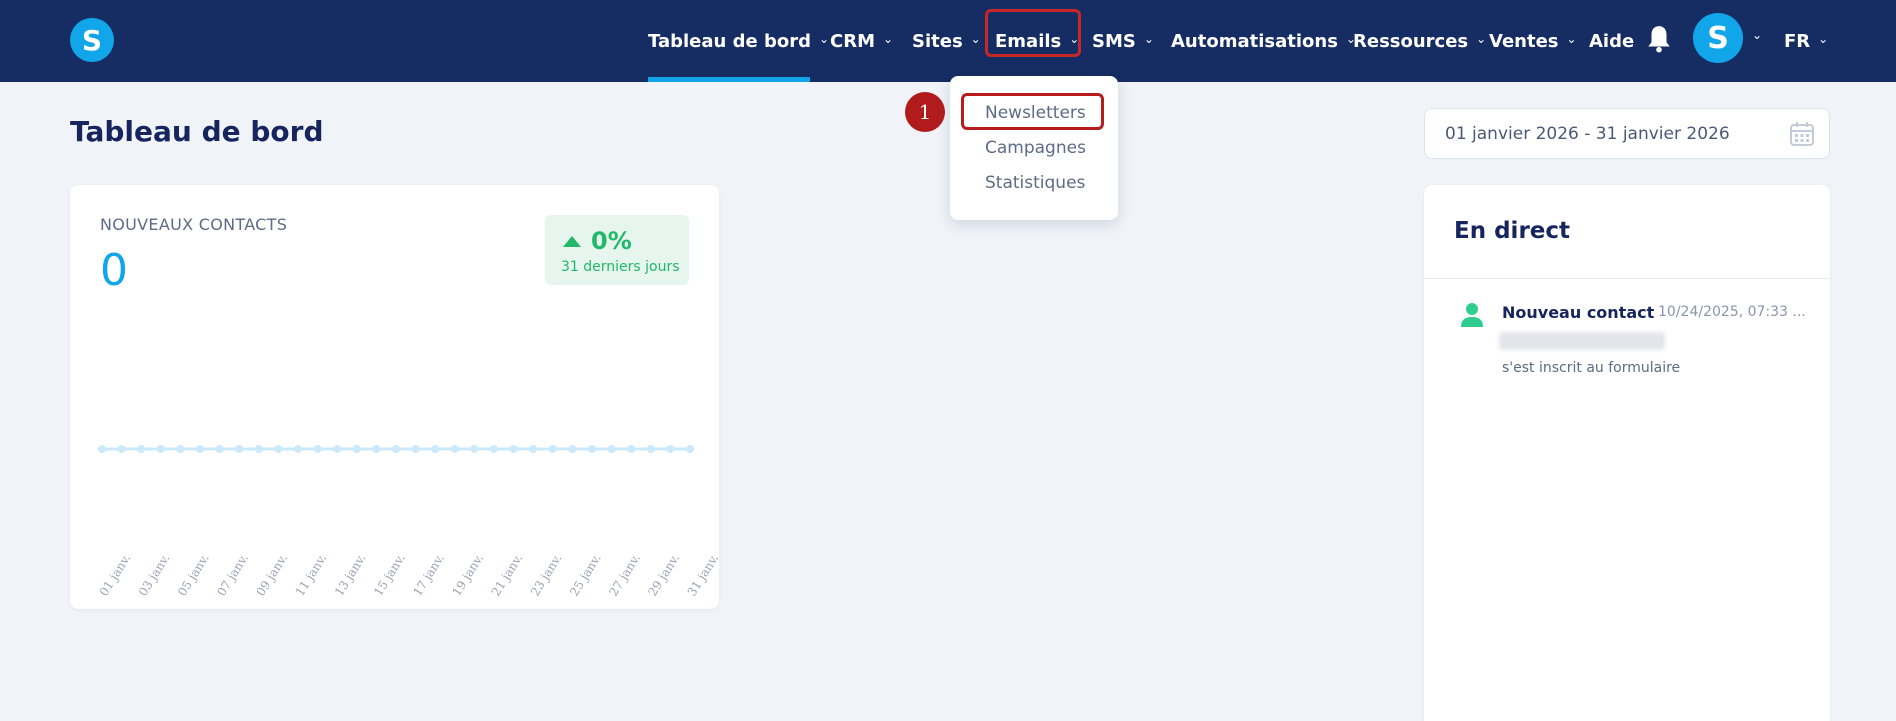 This screenshot has height=721, width=1896. I want to click on nav-sites: Sites ⌄, so click(946, 41).